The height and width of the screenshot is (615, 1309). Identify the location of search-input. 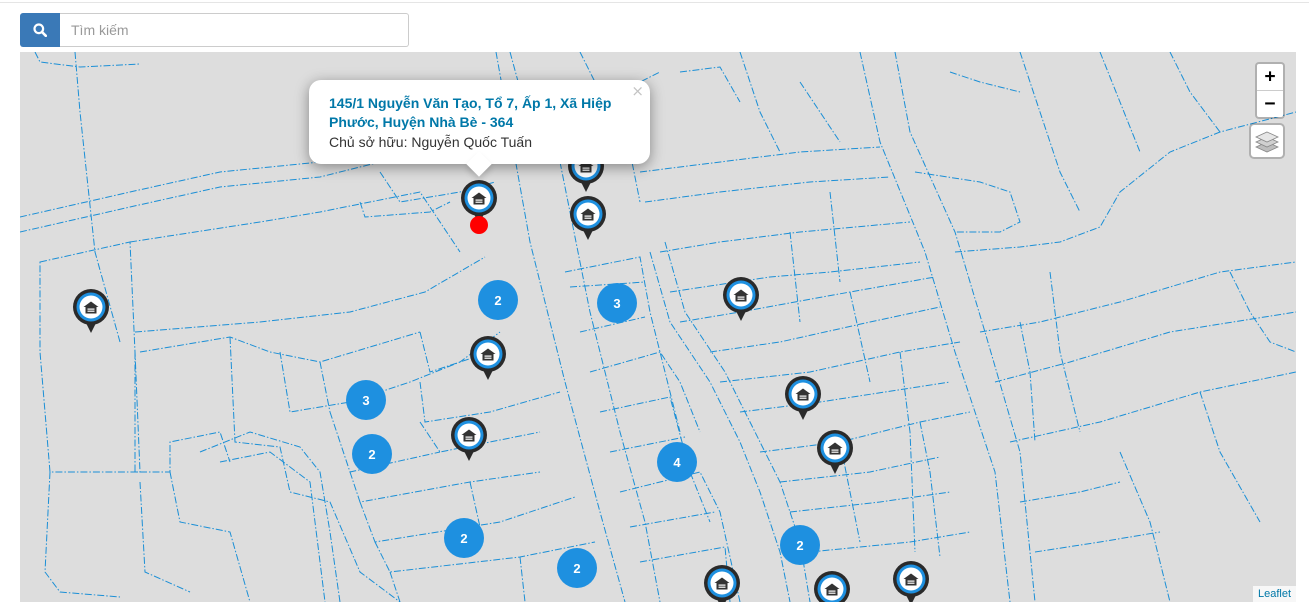
(234, 30).